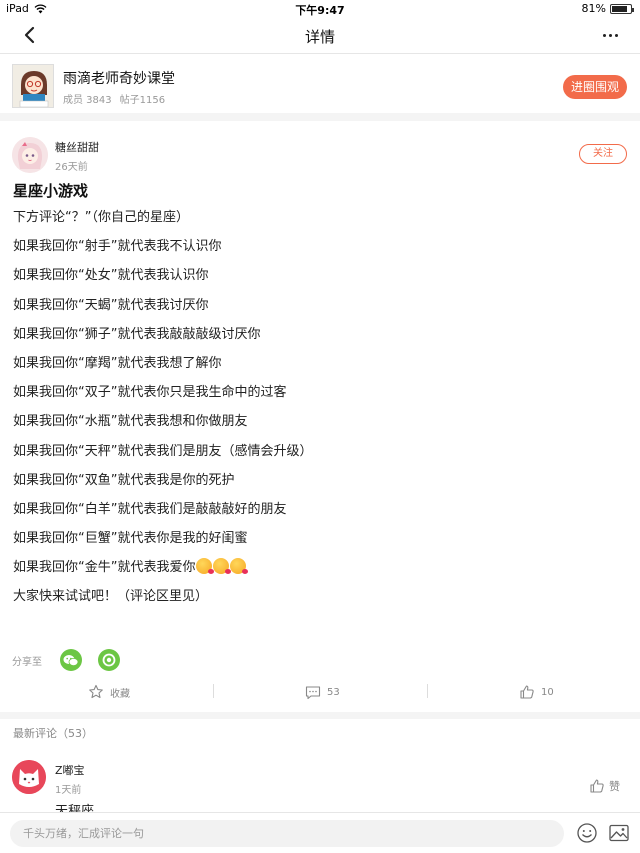  I want to click on circle-stats: 成员 3843 帖子1156, so click(114, 98).